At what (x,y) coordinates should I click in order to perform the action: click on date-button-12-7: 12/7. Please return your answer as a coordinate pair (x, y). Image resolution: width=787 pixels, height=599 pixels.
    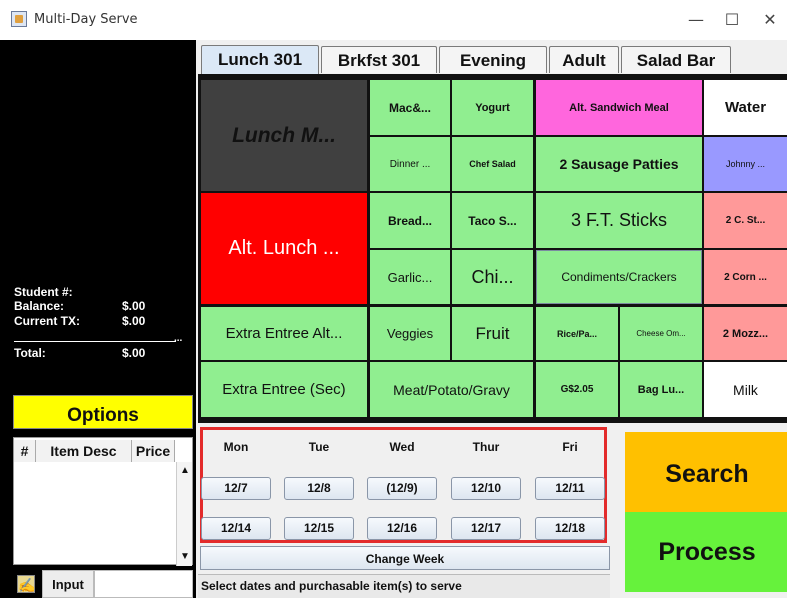
    Looking at the image, I should click on (236, 488).